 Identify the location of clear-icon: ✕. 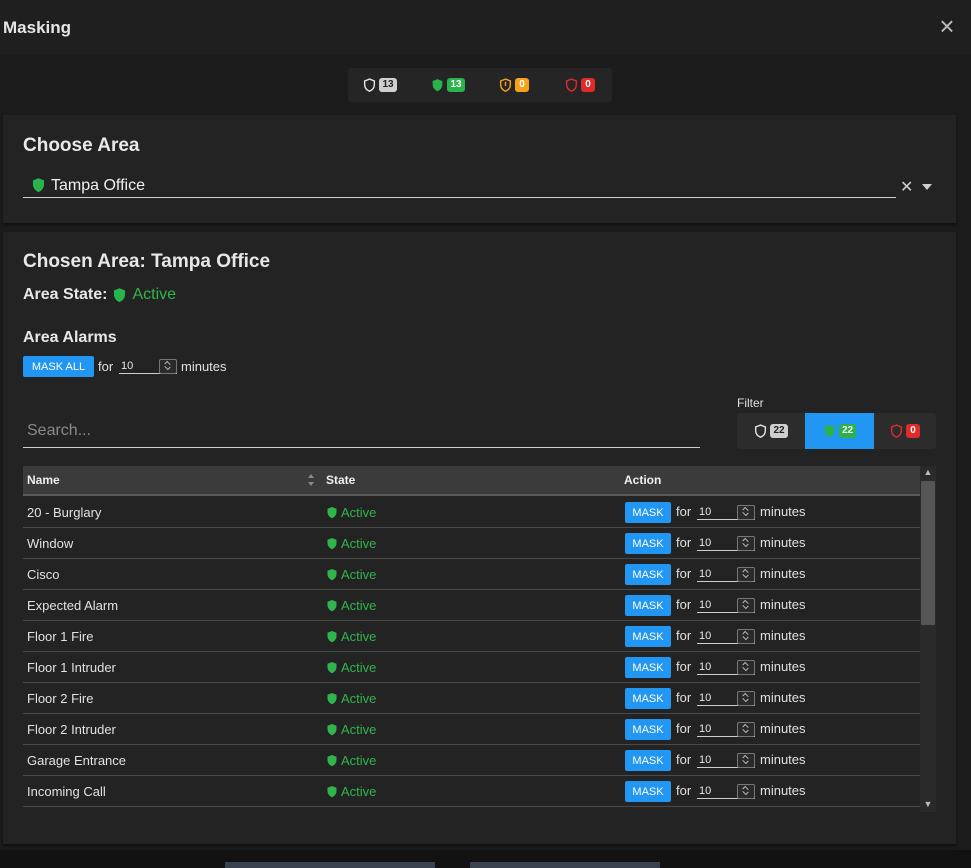
(906, 187).